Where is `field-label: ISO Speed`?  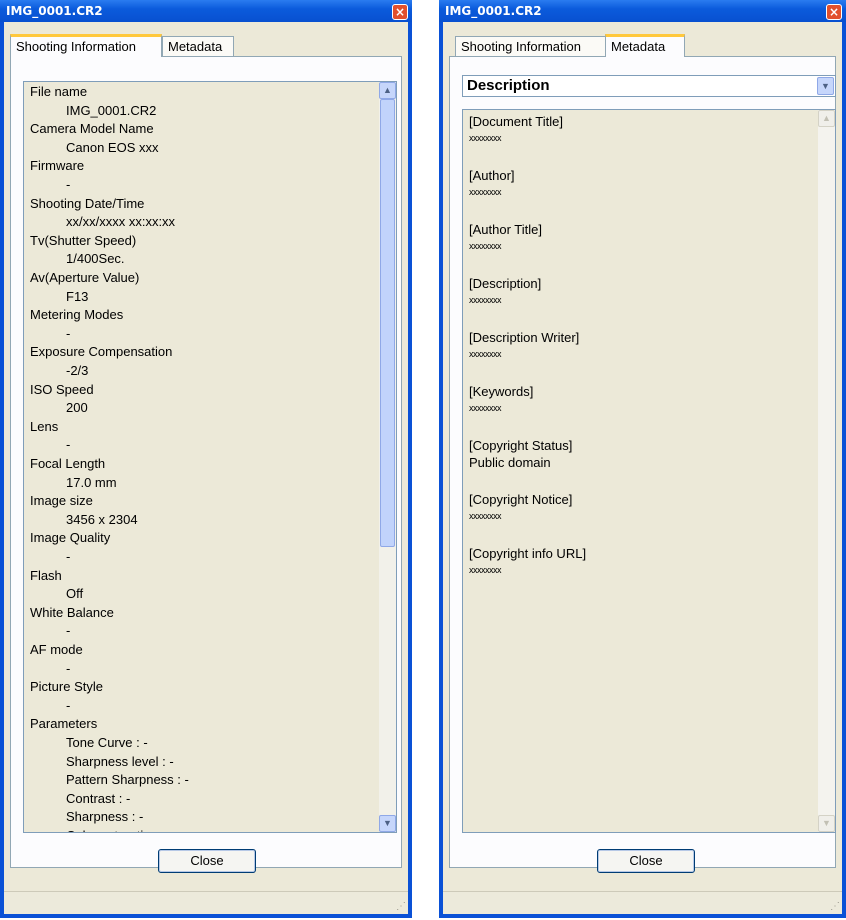 field-label: ISO Speed is located at coordinates (62, 389).